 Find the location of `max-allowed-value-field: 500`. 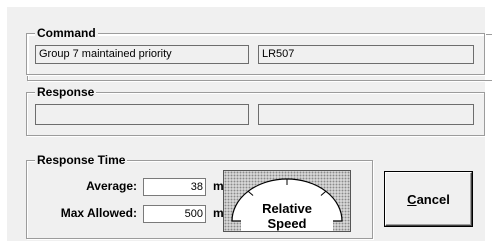

max-allowed-value-field: 500 is located at coordinates (174, 214).